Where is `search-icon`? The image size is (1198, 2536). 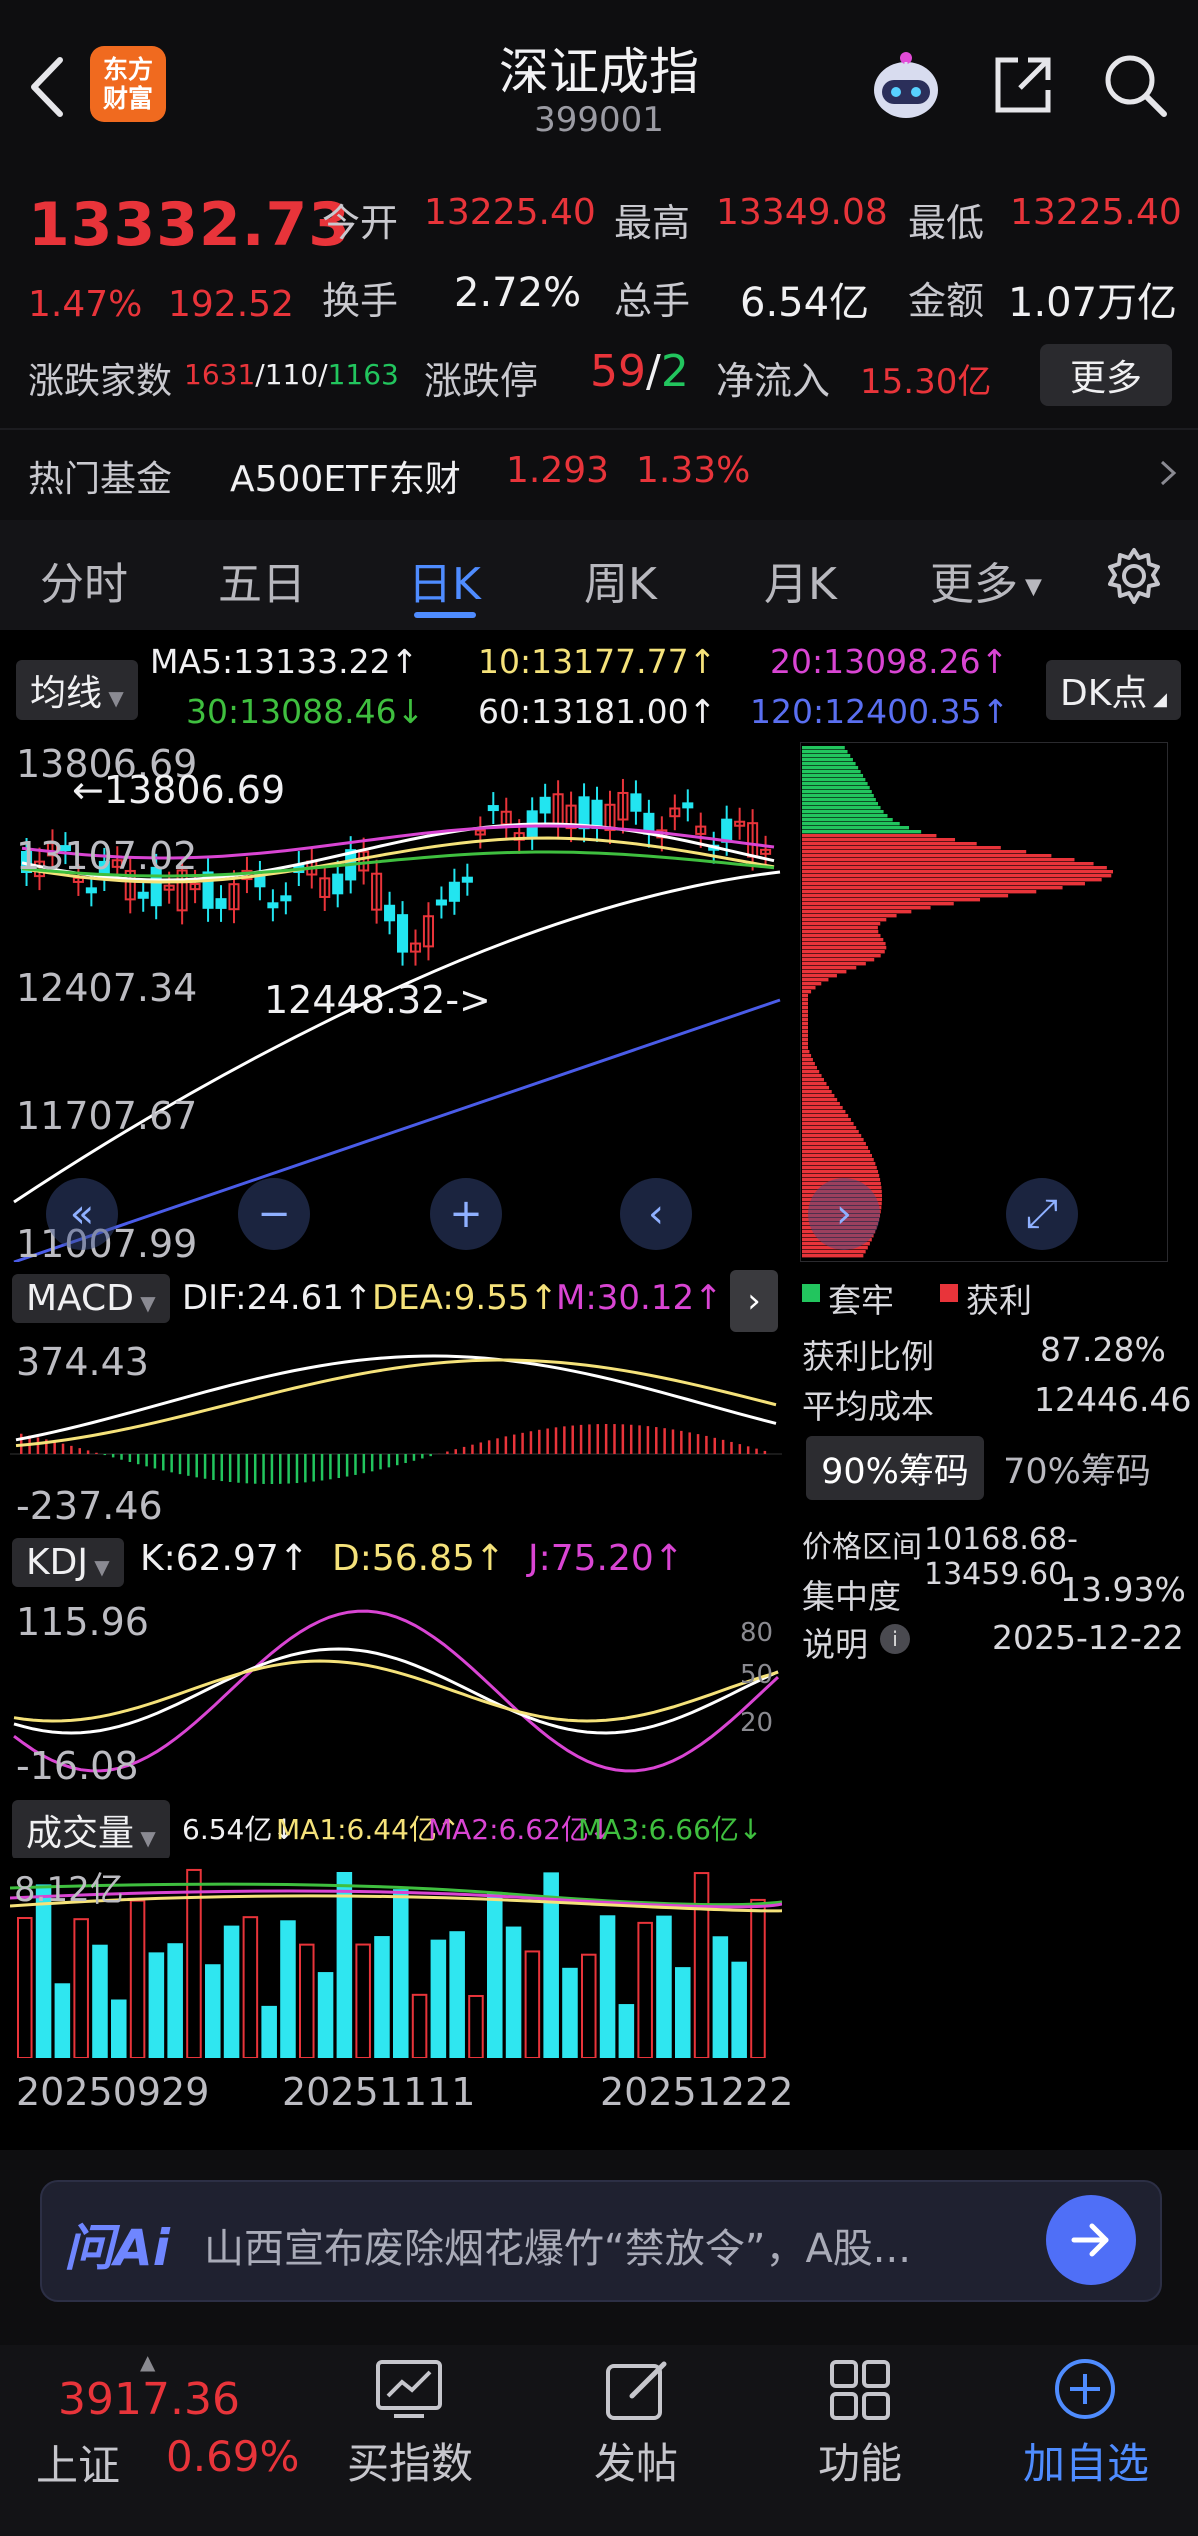
search-icon is located at coordinates (1135, 85).